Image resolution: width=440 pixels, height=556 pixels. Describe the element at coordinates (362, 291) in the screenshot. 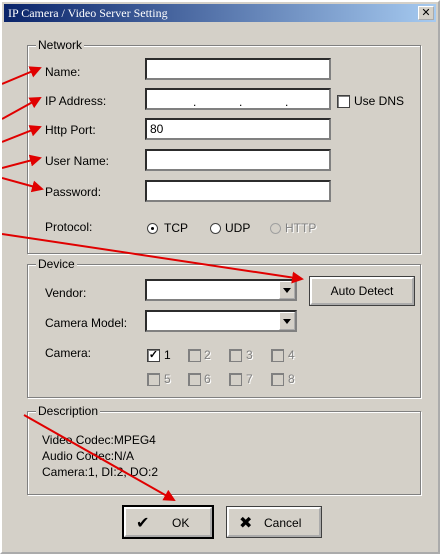

I see `auto-detect-button: Auto Detect` at that location.